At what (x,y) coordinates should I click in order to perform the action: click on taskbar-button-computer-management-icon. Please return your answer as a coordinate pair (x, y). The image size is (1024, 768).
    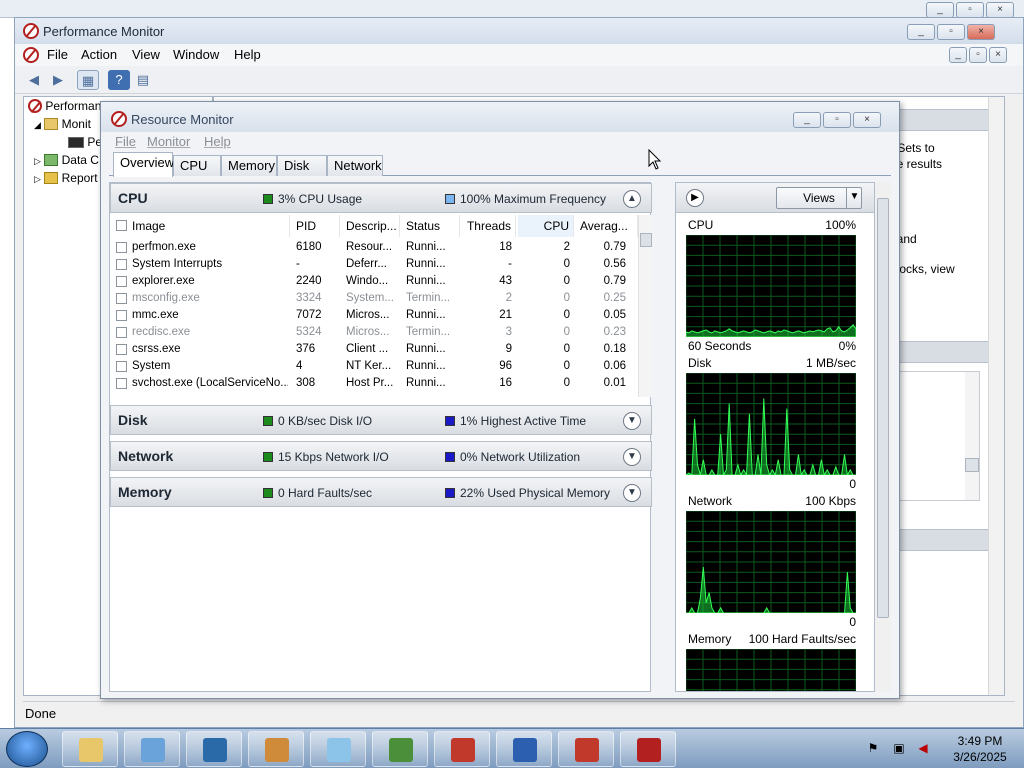
    Looking at the image, I should click on (400, 749).